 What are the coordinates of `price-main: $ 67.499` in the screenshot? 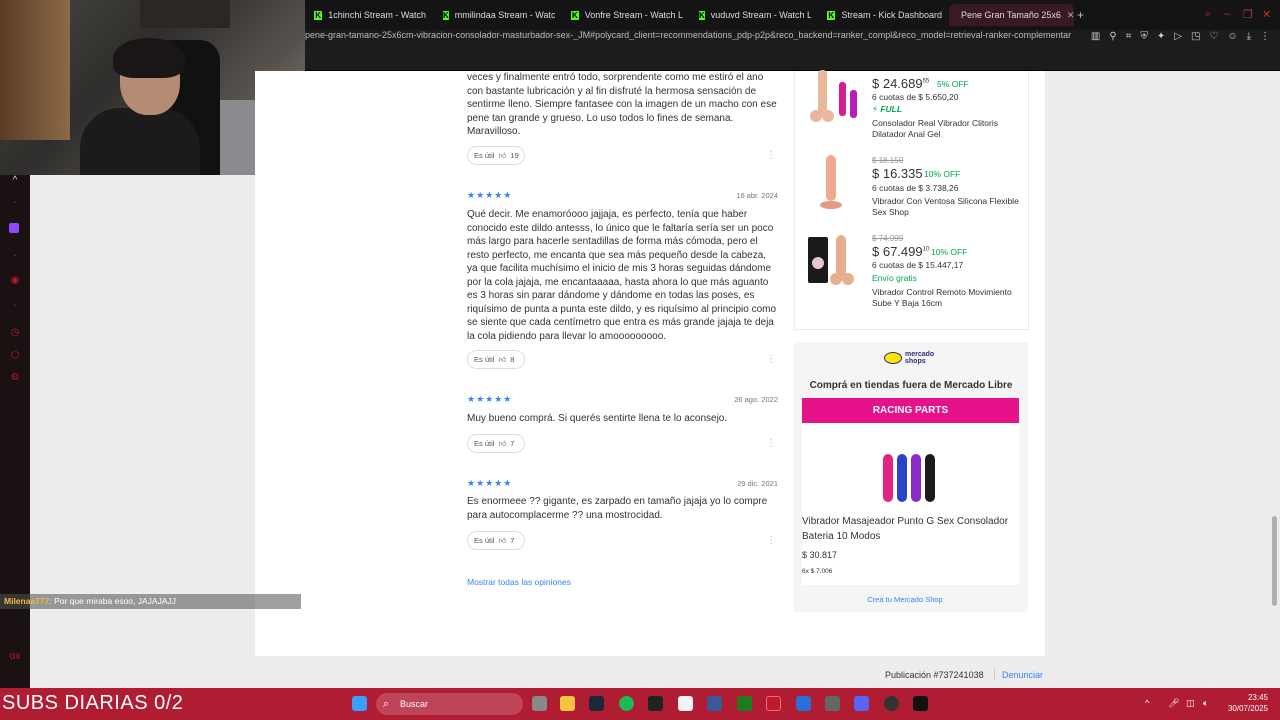 It's located at (897, 251).